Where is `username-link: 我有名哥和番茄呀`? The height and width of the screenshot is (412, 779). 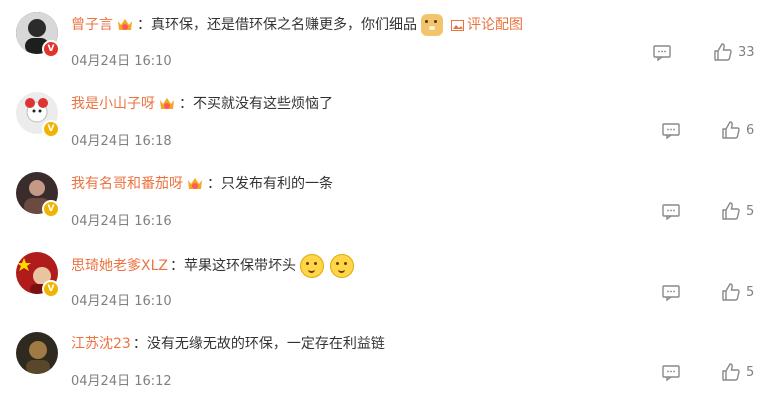 username-link: 我有名哥和番茄呀 is located at coordinates (127, 184).